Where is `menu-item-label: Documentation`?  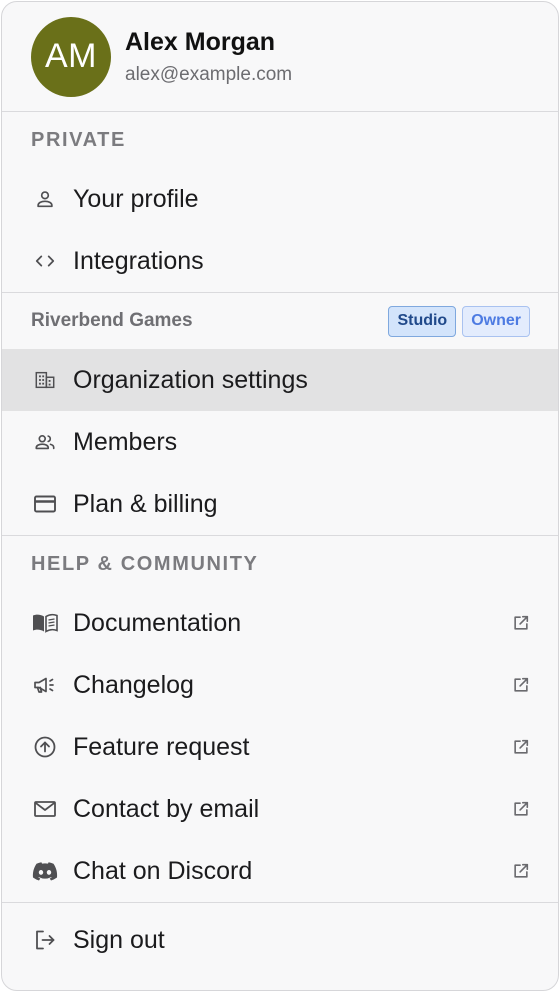 menu-item-label: Documentation is located at coordinates (157, 622).